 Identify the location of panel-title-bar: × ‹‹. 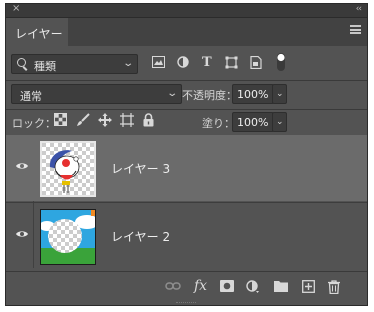
(186, 10).